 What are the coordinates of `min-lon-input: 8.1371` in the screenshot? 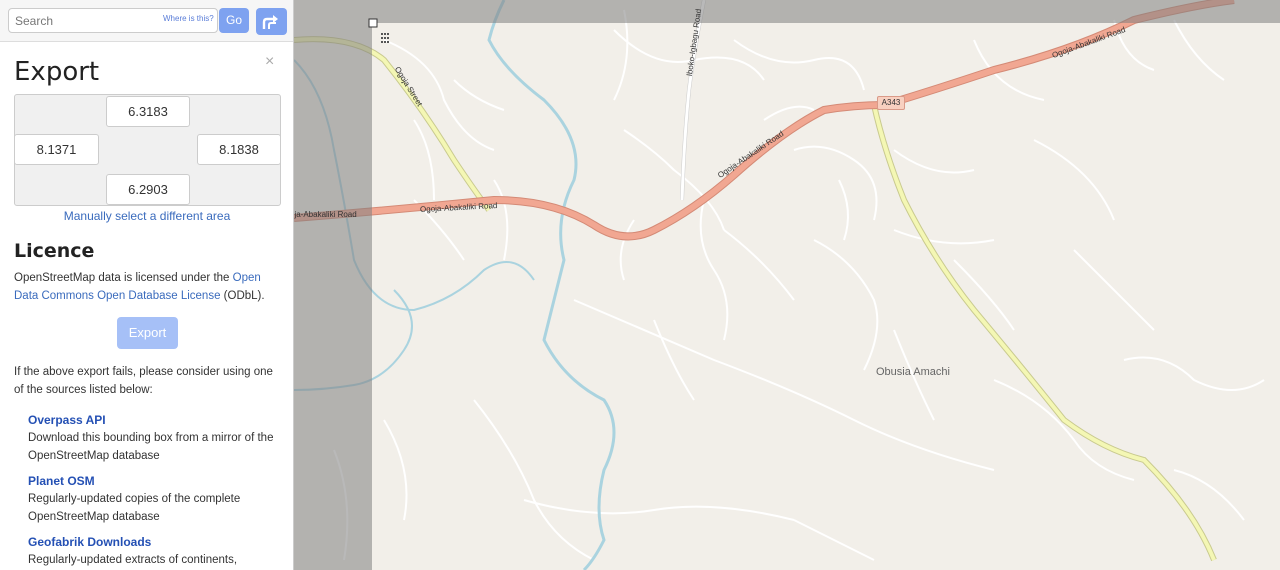 It's located at (56, 149).